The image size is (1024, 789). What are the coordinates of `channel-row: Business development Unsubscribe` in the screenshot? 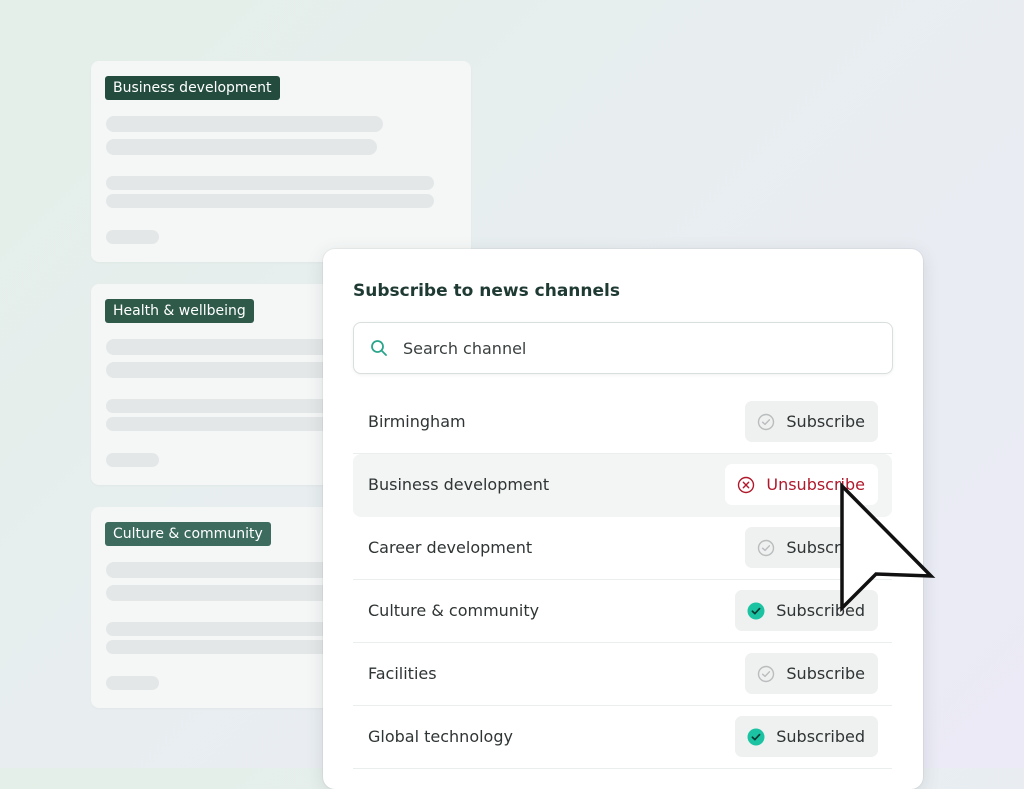 It's located at (622, 485).